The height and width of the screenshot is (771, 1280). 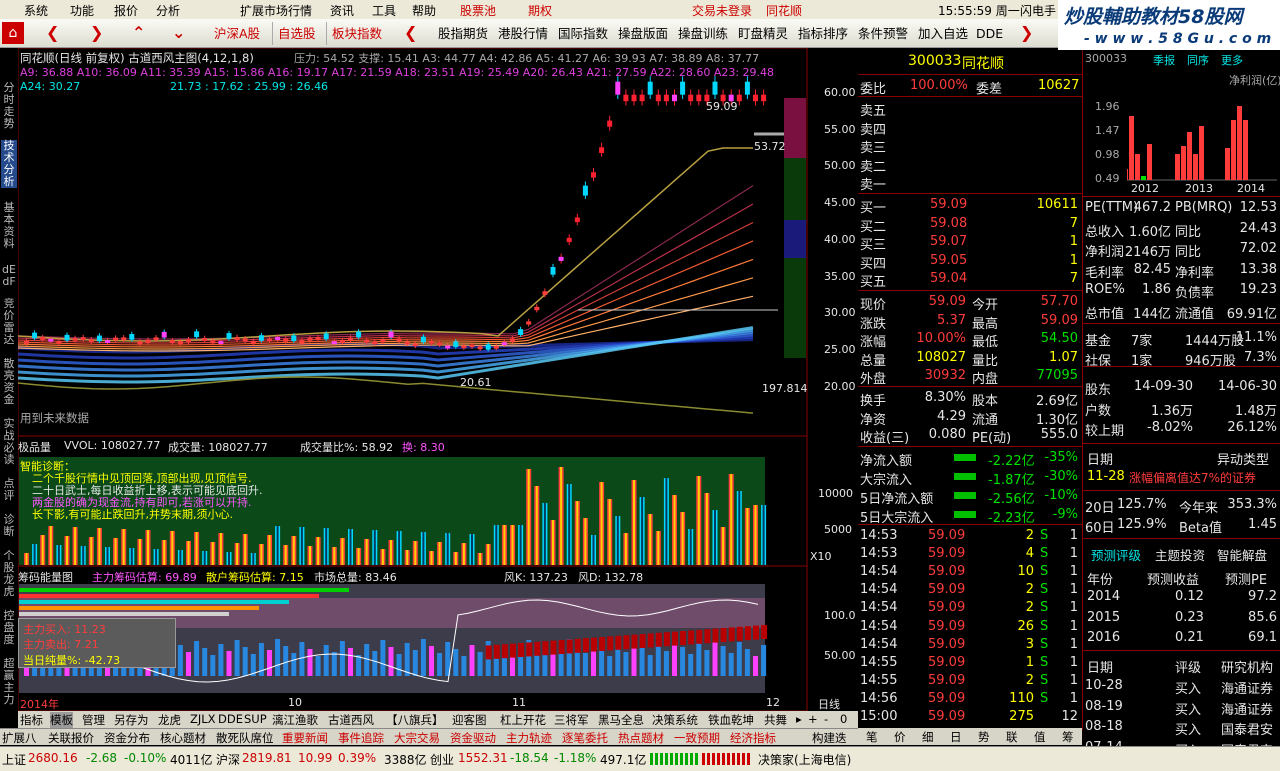 I want to click on menu-degree: 报价, so click(x=126, y=10).